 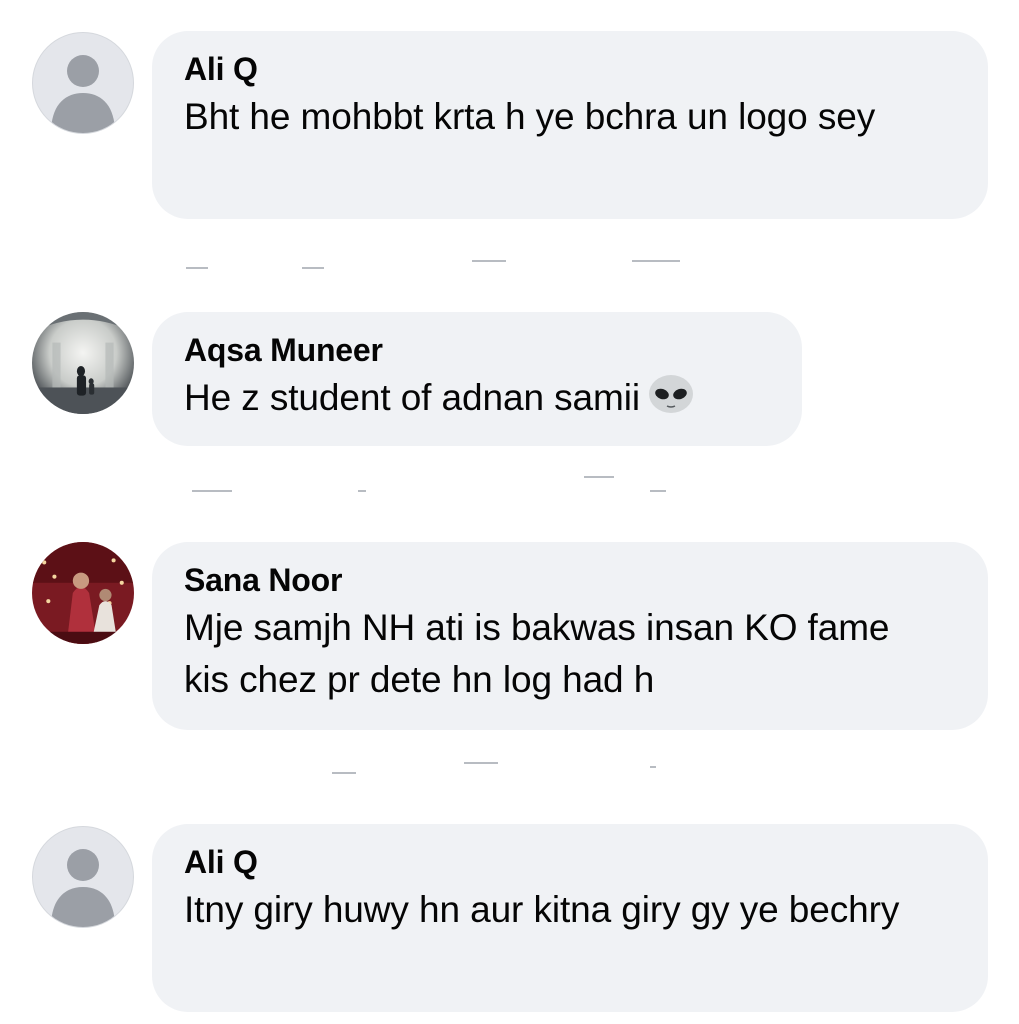 I want to click on alien-emoji-icon, so click(x=671, y=396).